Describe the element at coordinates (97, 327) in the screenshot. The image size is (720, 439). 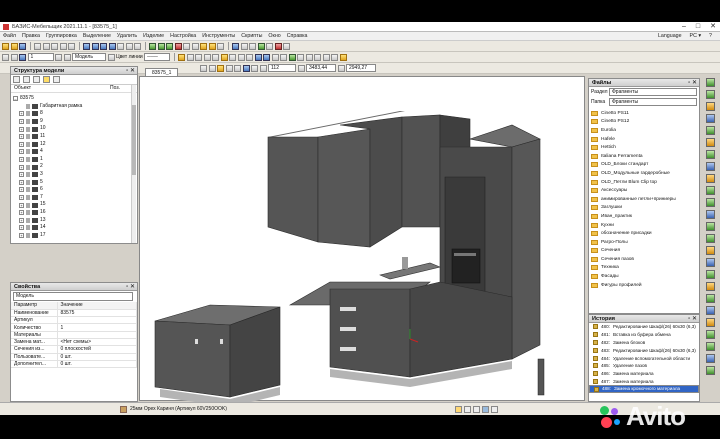
I see `property-value: 1` at that location.